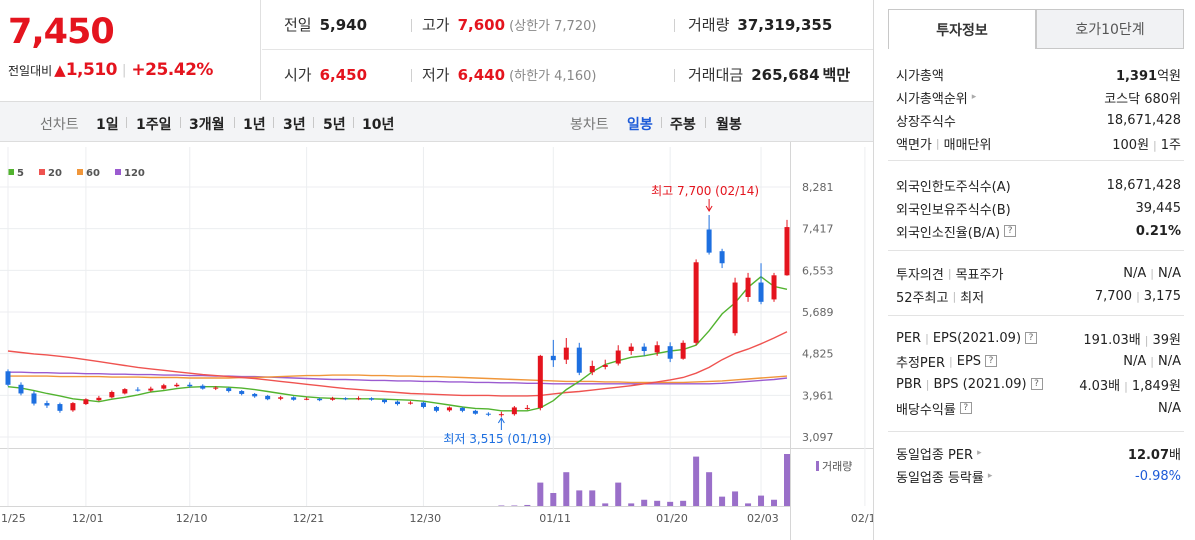 The height and width of the screenshot is (540, 1195). What do you see at coordinates (939, 453) in the screenshot?
I see `info-row-label: 동일업종 PER ▸` at bounding box center [939, 453].